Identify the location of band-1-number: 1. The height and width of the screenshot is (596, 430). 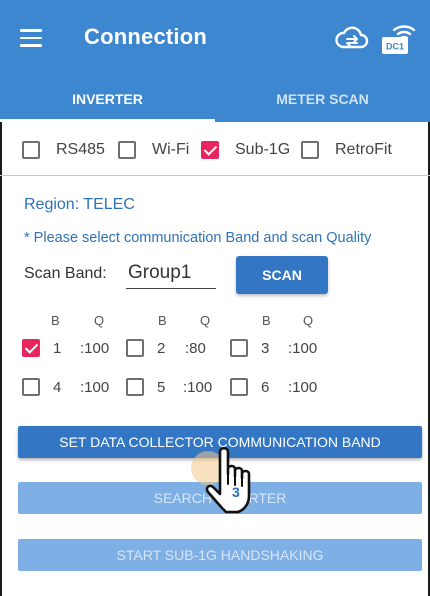
(57, 348).